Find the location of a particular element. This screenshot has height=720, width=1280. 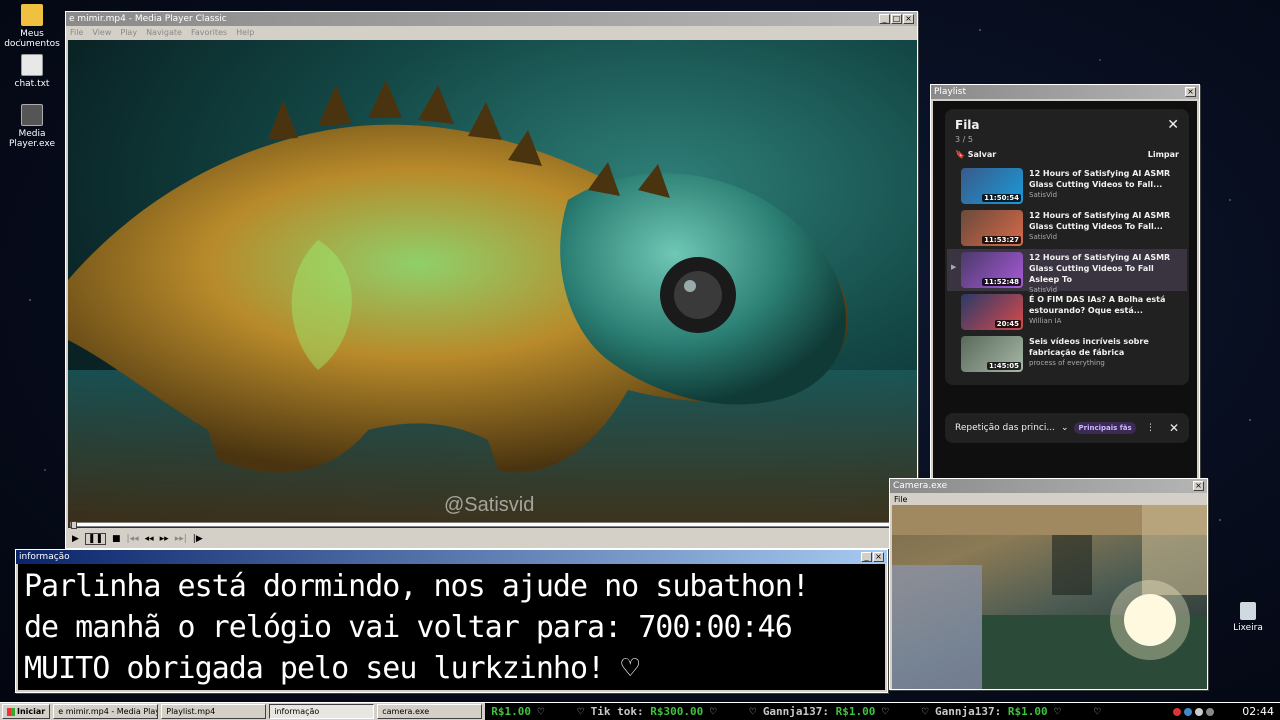

menu-help: Help is located at coordinates (245, 32).